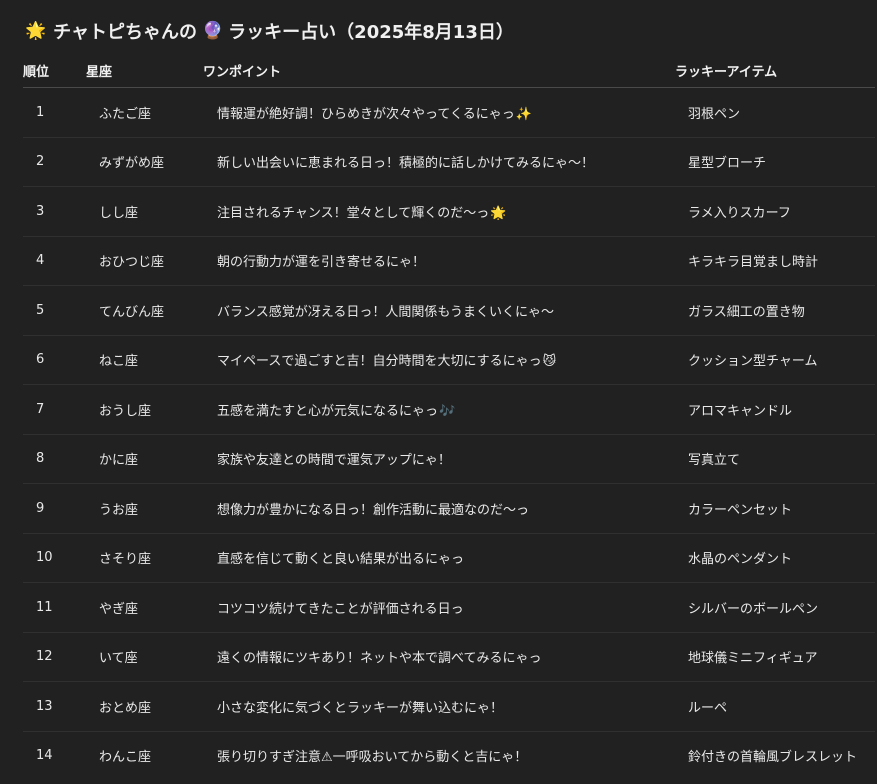 Image resolution: width=877 pixels, height=784 pixels. I want to click on rank-cell: 4, so click(54, 261).